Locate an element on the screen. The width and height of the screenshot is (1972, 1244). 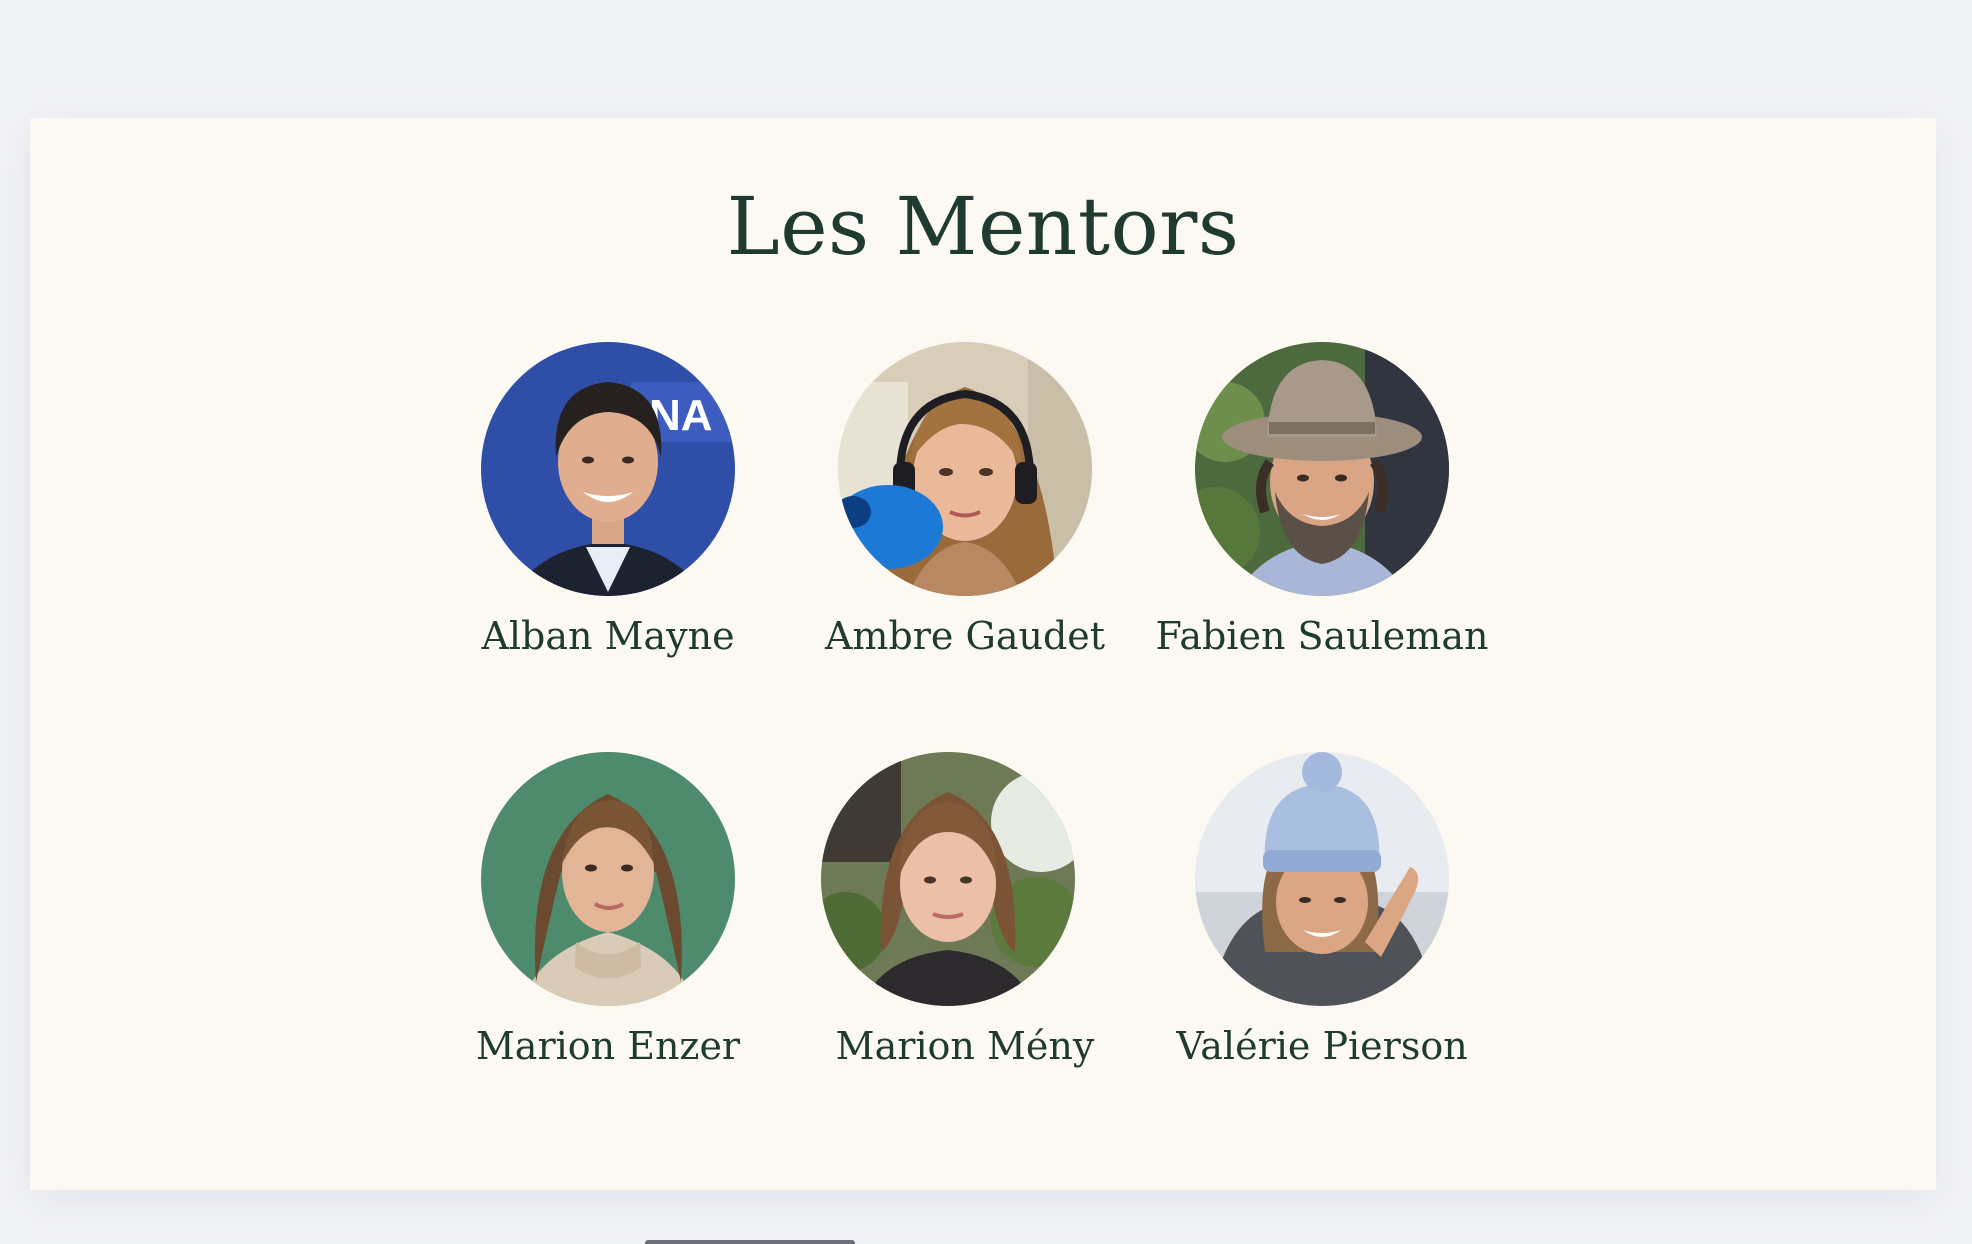
mentor-card: NA Alban Mayne is located at coordinates (608, 500).